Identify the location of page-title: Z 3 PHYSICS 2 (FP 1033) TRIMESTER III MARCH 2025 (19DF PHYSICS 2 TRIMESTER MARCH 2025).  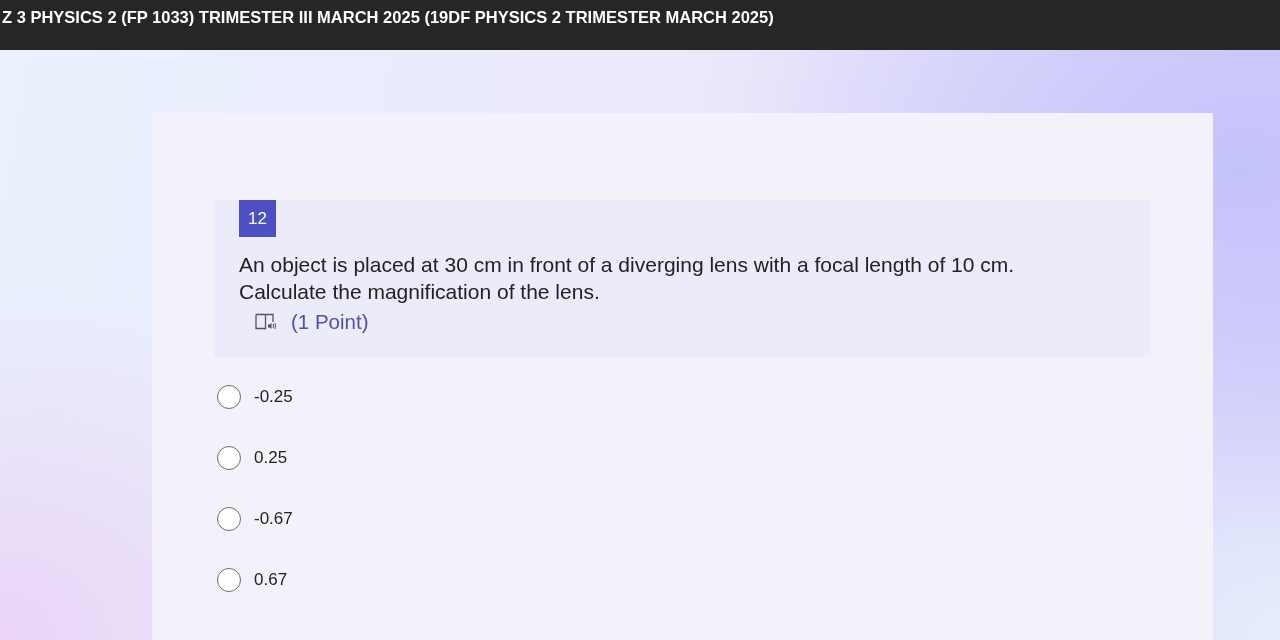
(388, 17).